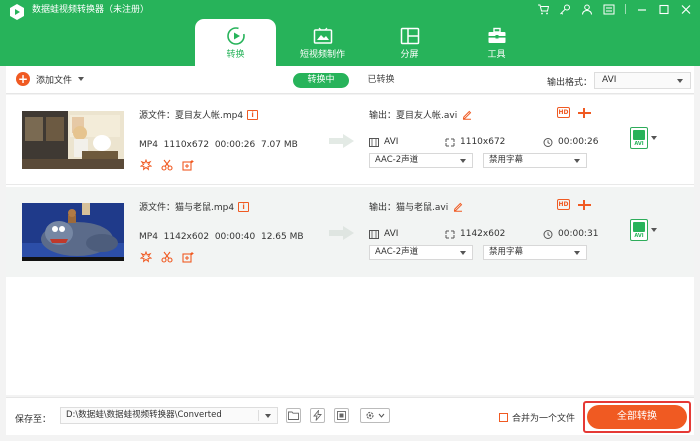 The width and height of the screenshot is (700, 441). What do you see at coordinates (664, 9) in the screenshot?
I see `maximize-icon` at bounding box center [664, 9].